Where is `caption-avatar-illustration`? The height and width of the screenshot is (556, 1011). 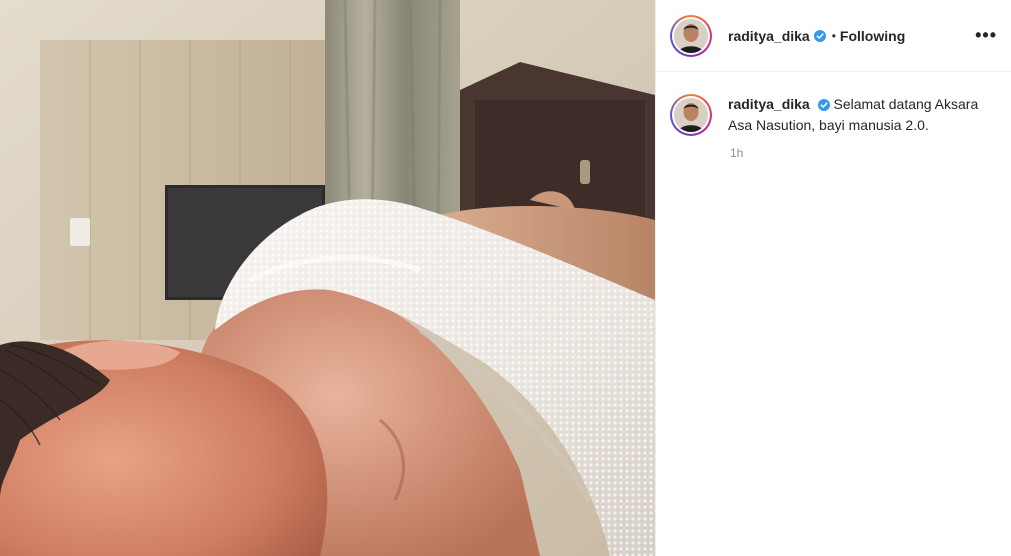
caption-avatar-illustration is located at coordinates (691, 115).